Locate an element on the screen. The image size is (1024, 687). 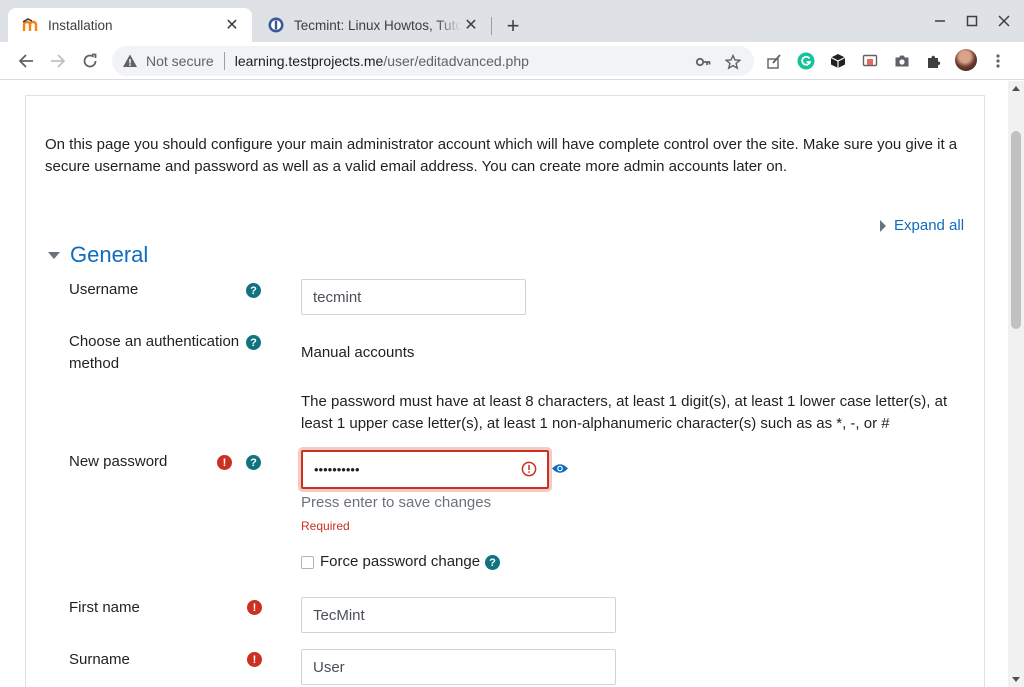
close-icon is located at coordinates (1004, 21).